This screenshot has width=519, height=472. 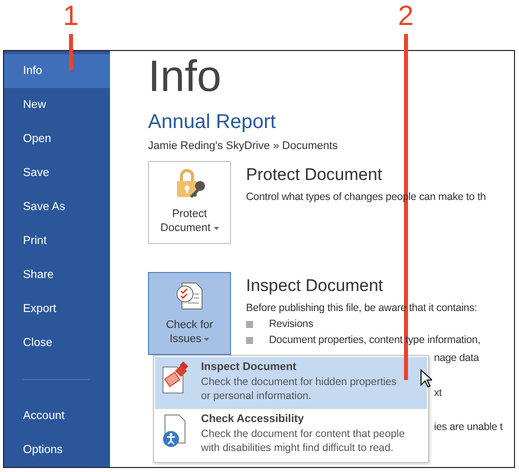 I want to click on document-checklist-icon, so click(x=190, y=296).